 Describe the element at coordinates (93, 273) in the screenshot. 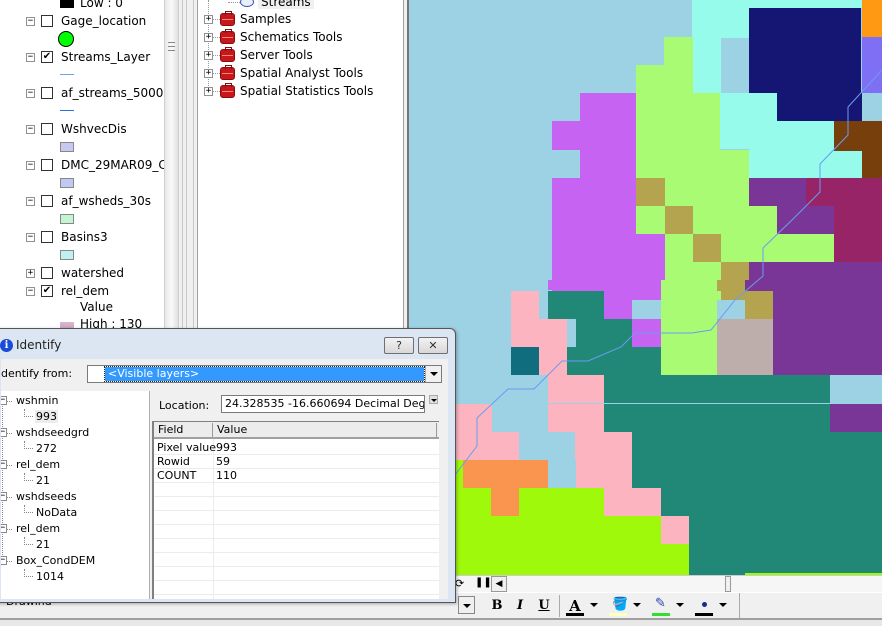

I see `layer-name: watershed` at that location.